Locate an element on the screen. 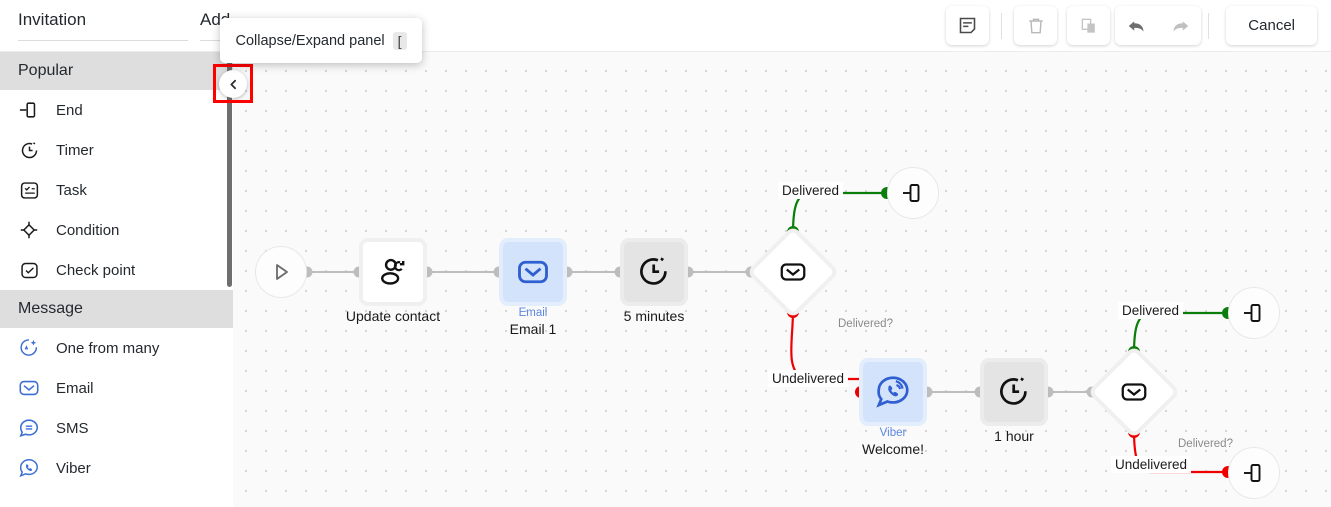  copy-icon is located at coordinates (1088, 25).